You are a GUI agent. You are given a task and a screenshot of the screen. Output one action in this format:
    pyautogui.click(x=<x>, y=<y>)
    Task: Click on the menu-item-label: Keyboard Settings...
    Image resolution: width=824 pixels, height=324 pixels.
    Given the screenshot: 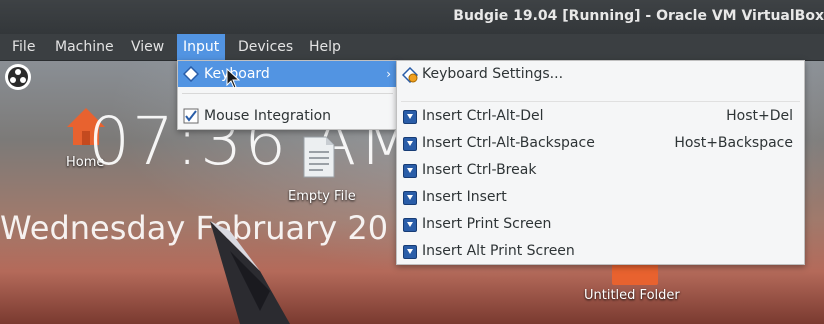 What is the action you would take?
    pyautogui.click(x=493, y=74)
    